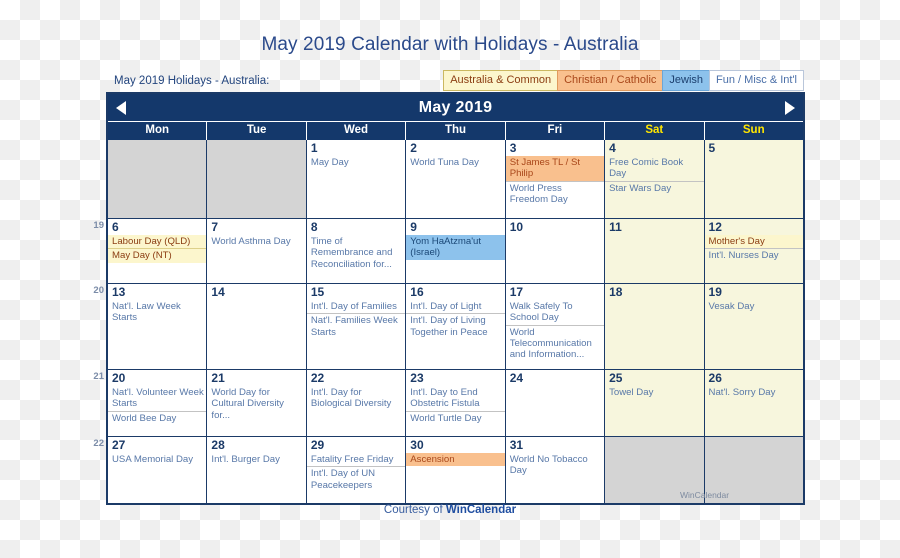 Image resolution: width=900 pixels, height=558 pixels. Describe the element at coordinates (655, 131) in the screenshot. I see `day-name-sat: Sat` at that location.